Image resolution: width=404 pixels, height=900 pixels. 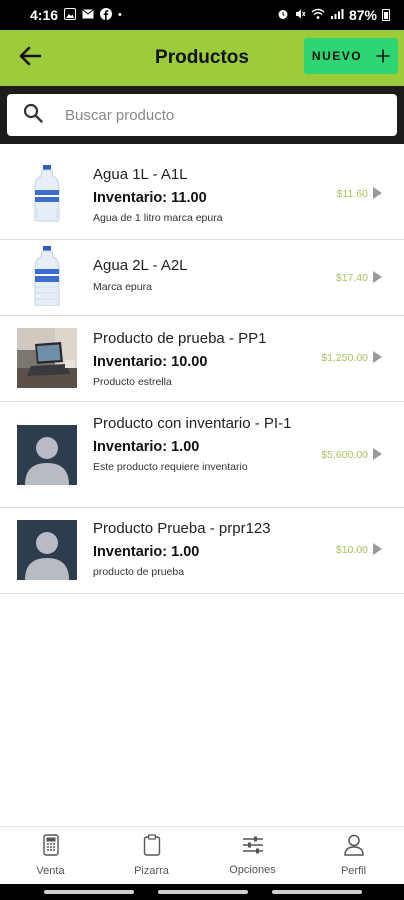 What do you see at coordinates (50, 847) in the screenshot?
I see `register-icon` at bounding box center [50, 847].